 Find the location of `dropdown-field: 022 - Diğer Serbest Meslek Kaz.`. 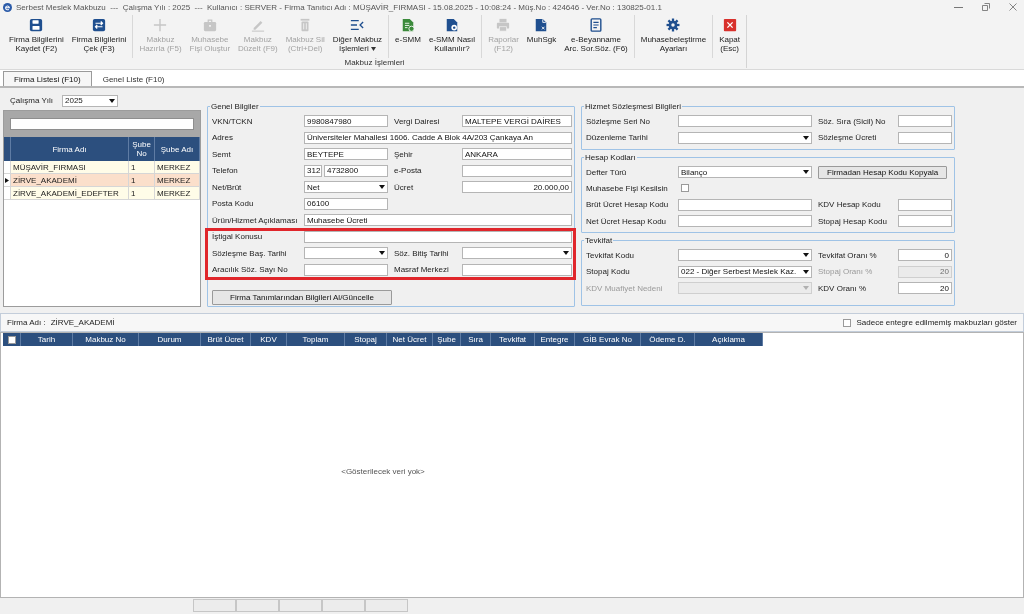

dropdown-field: 022 - Diğer Serbest Meslek Kaz. is located at coordinates (745, 271).